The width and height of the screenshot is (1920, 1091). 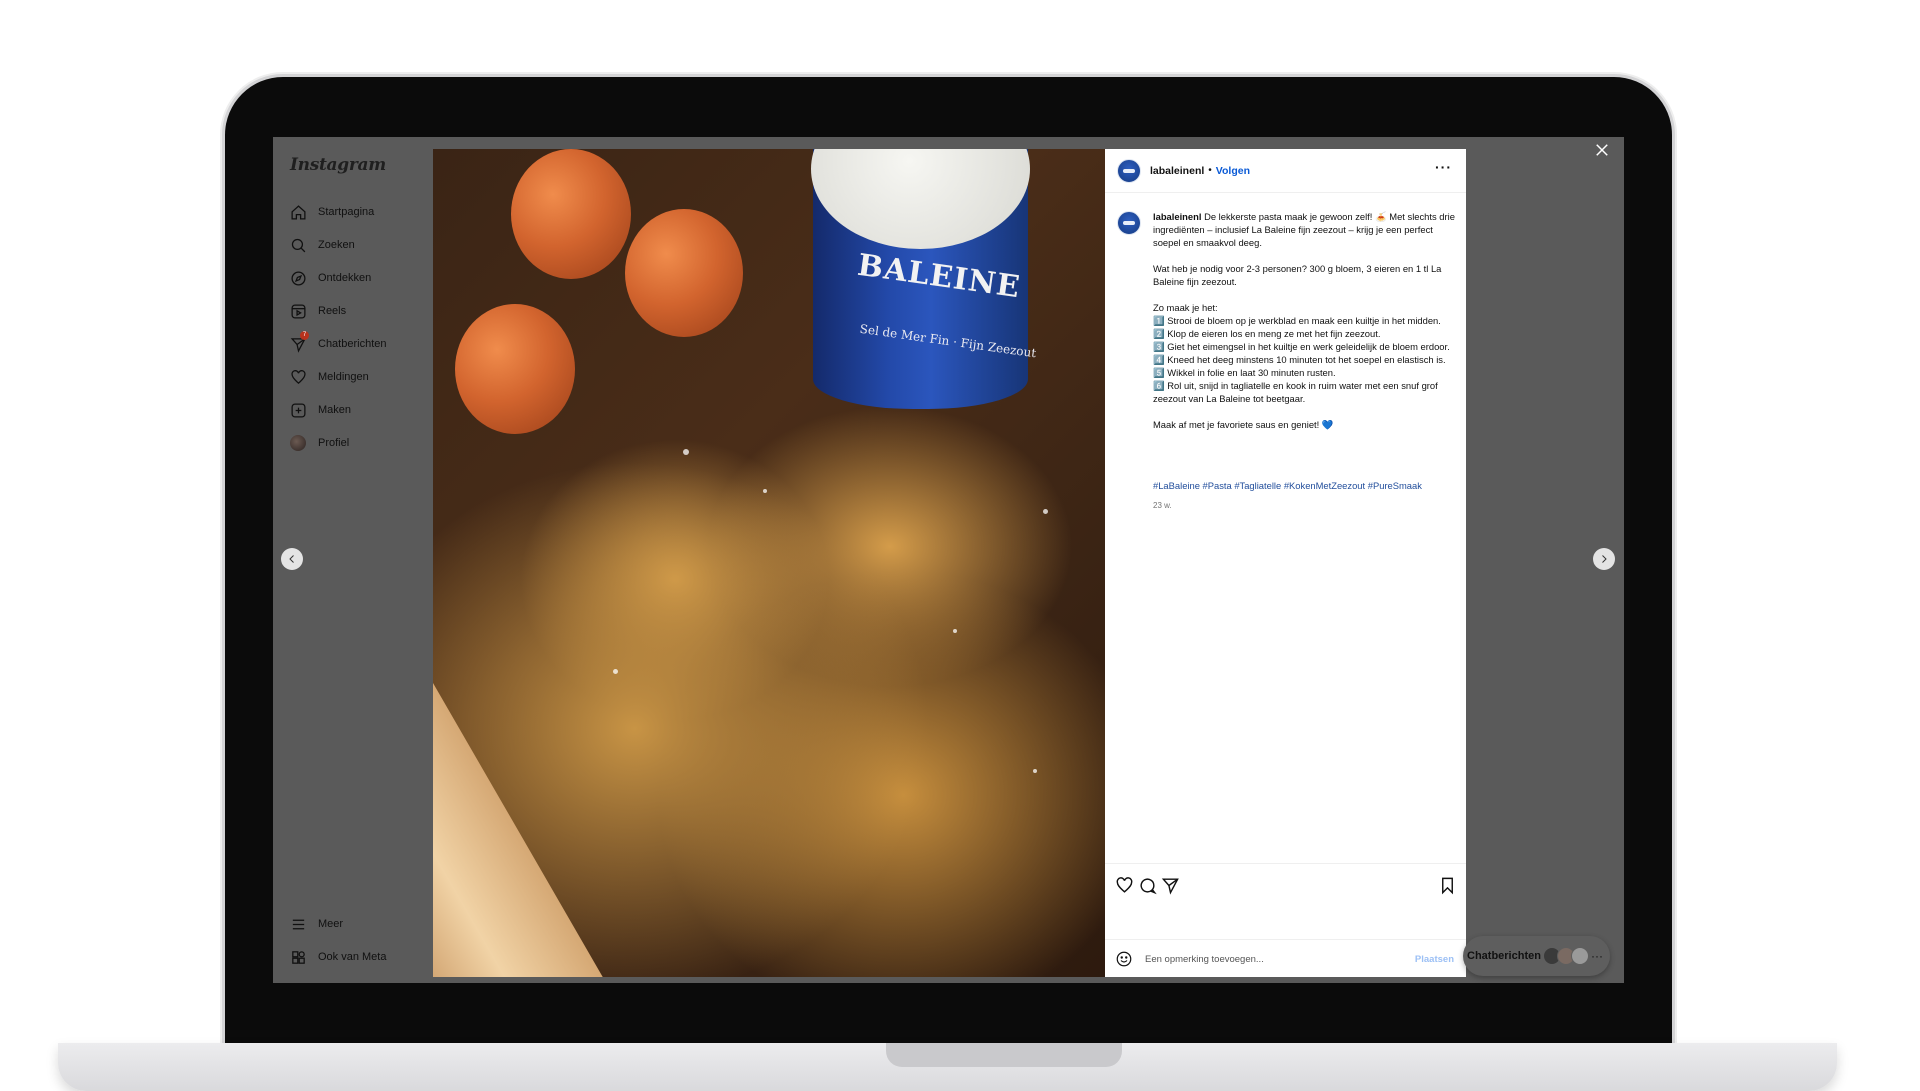 I want to click on send-icon, so click(x=1170, y=886).